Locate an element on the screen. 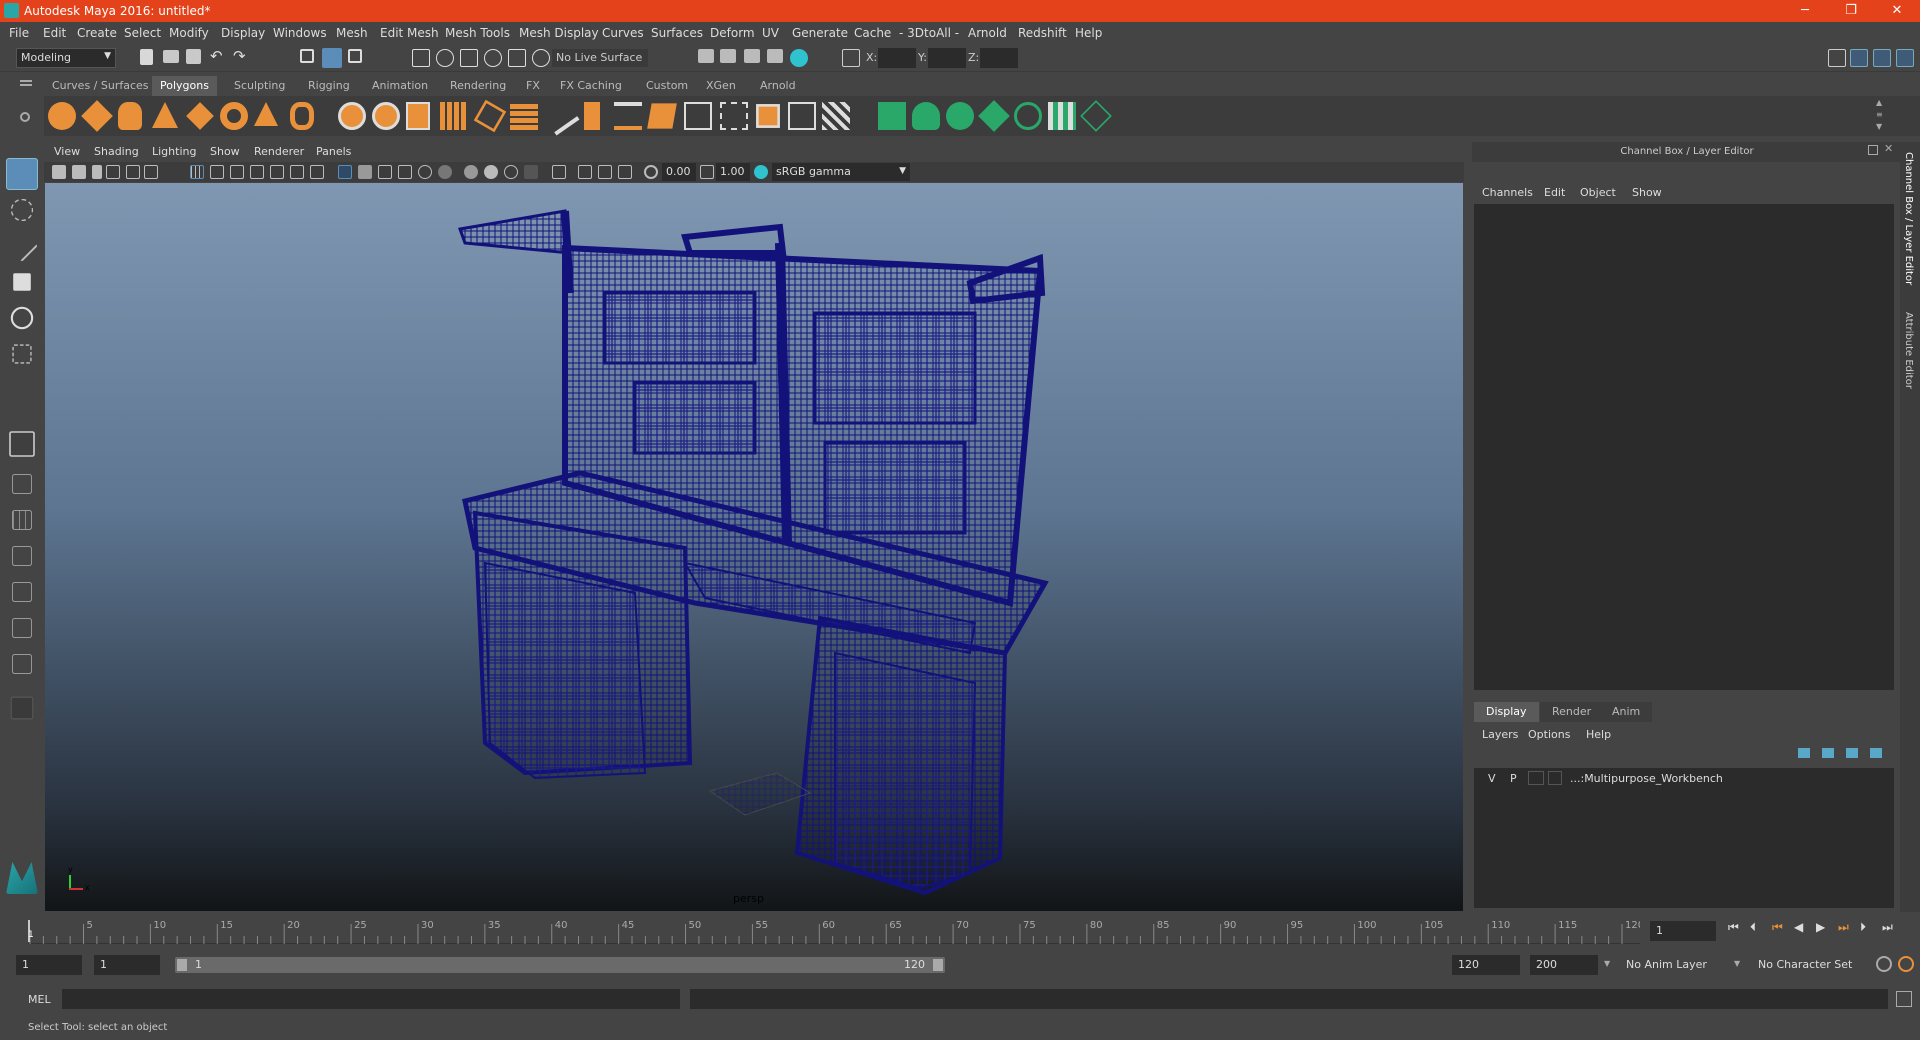 This screenshot has width=1920, height=1040. shelf-tab-curves-surfaces: Curves / Surfaces is located at coordinates (100, 86).